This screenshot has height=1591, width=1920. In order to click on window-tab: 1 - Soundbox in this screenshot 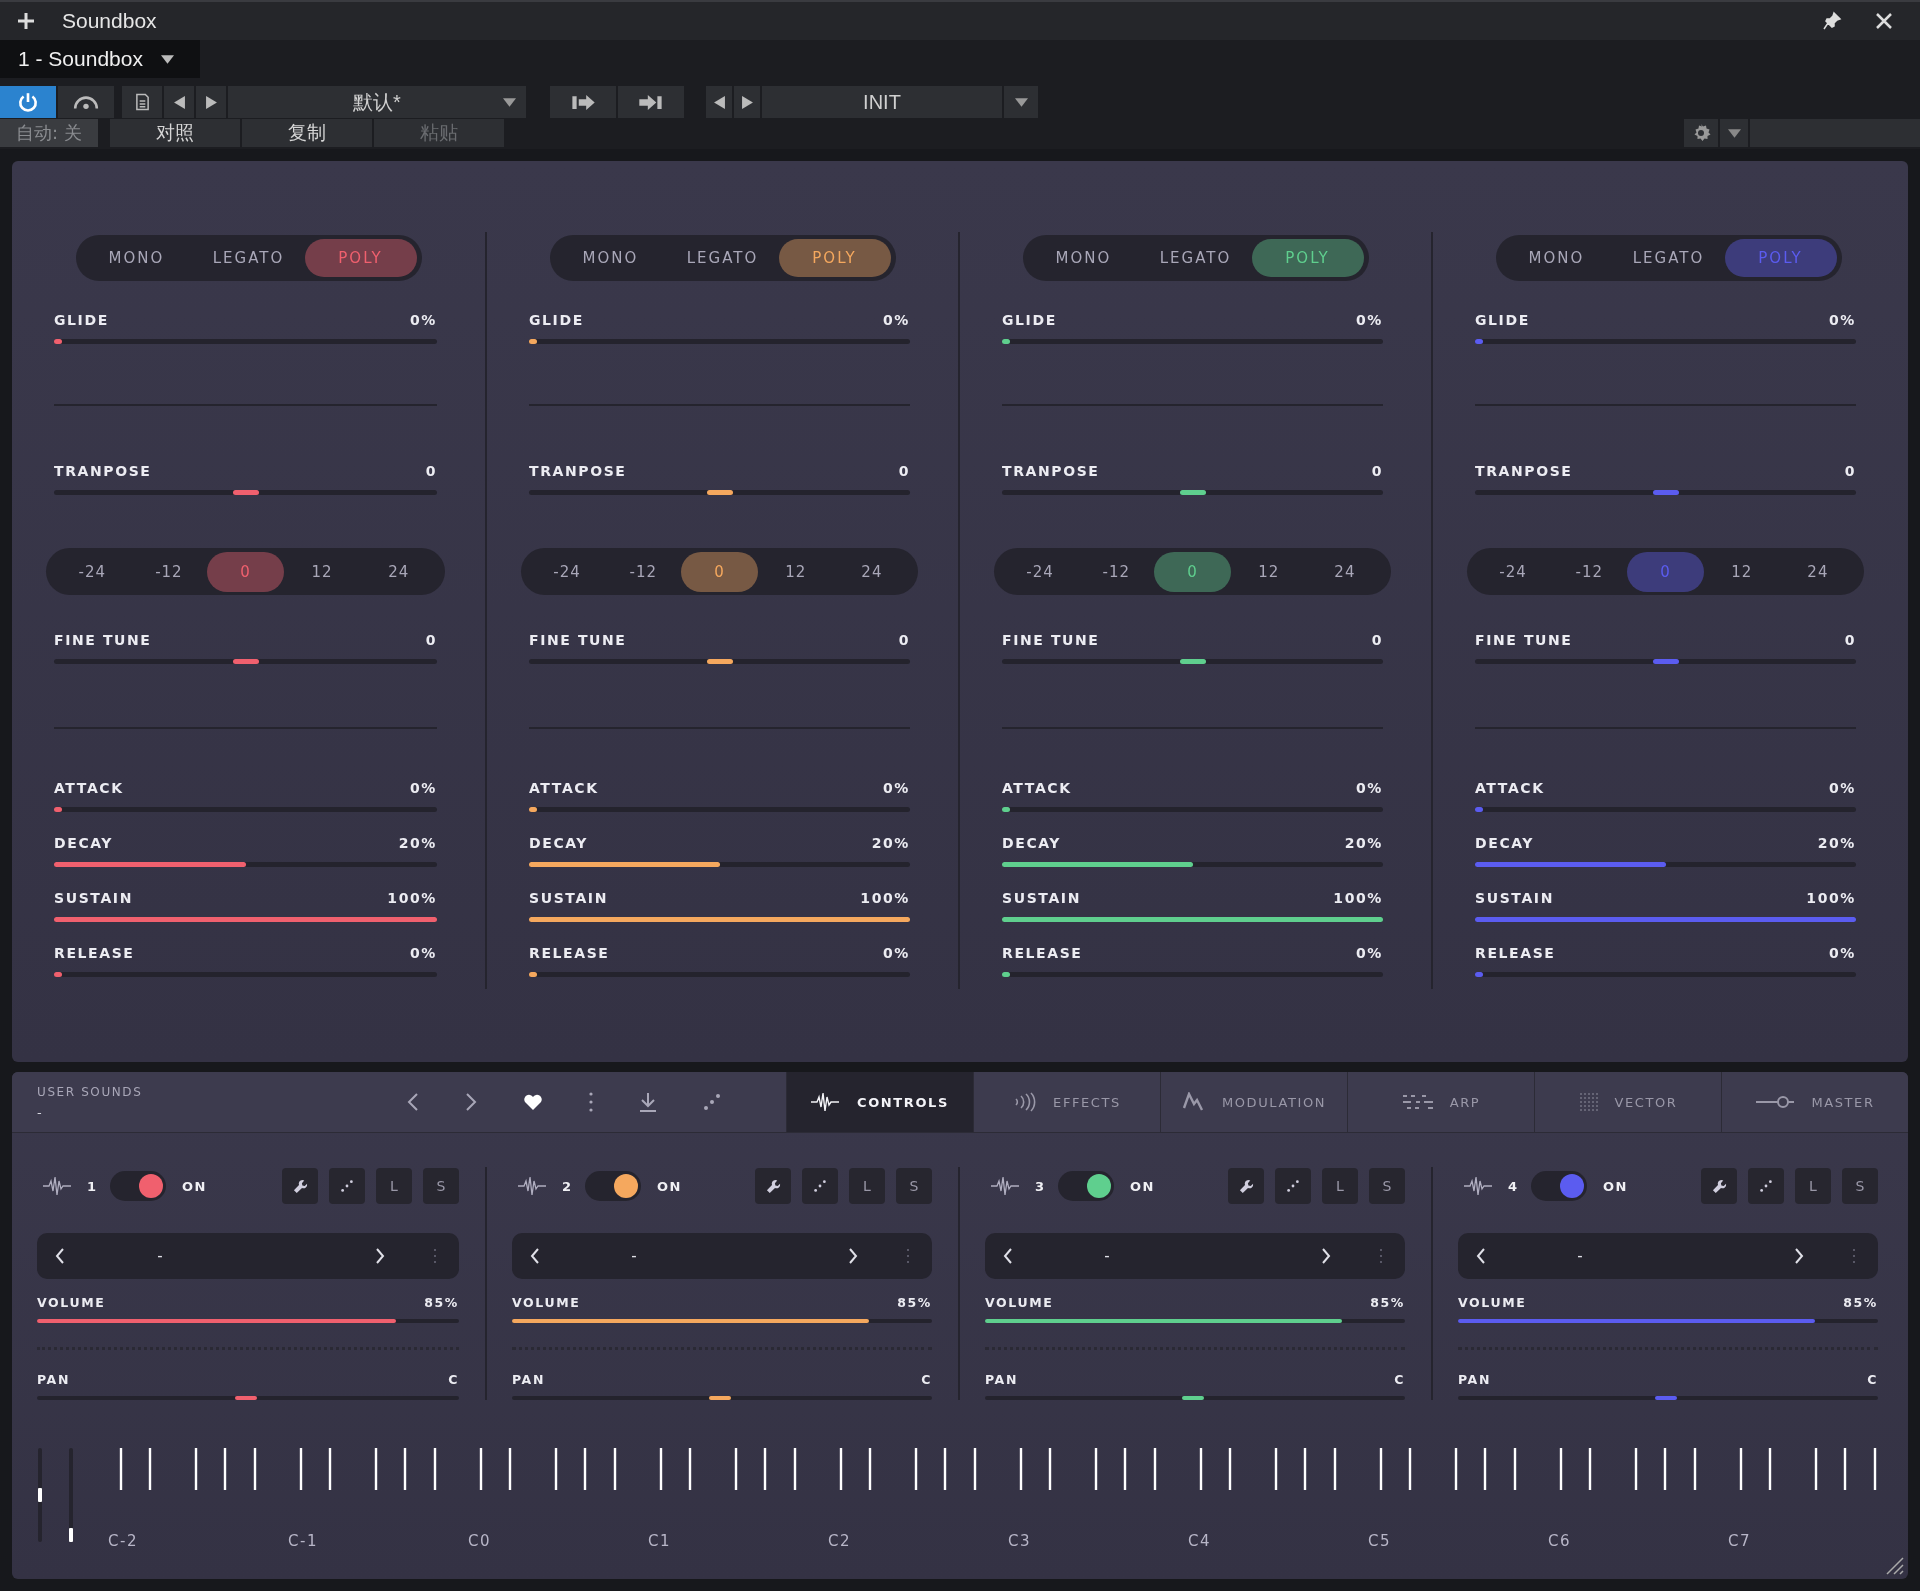, I will do `click(100, 59)`.